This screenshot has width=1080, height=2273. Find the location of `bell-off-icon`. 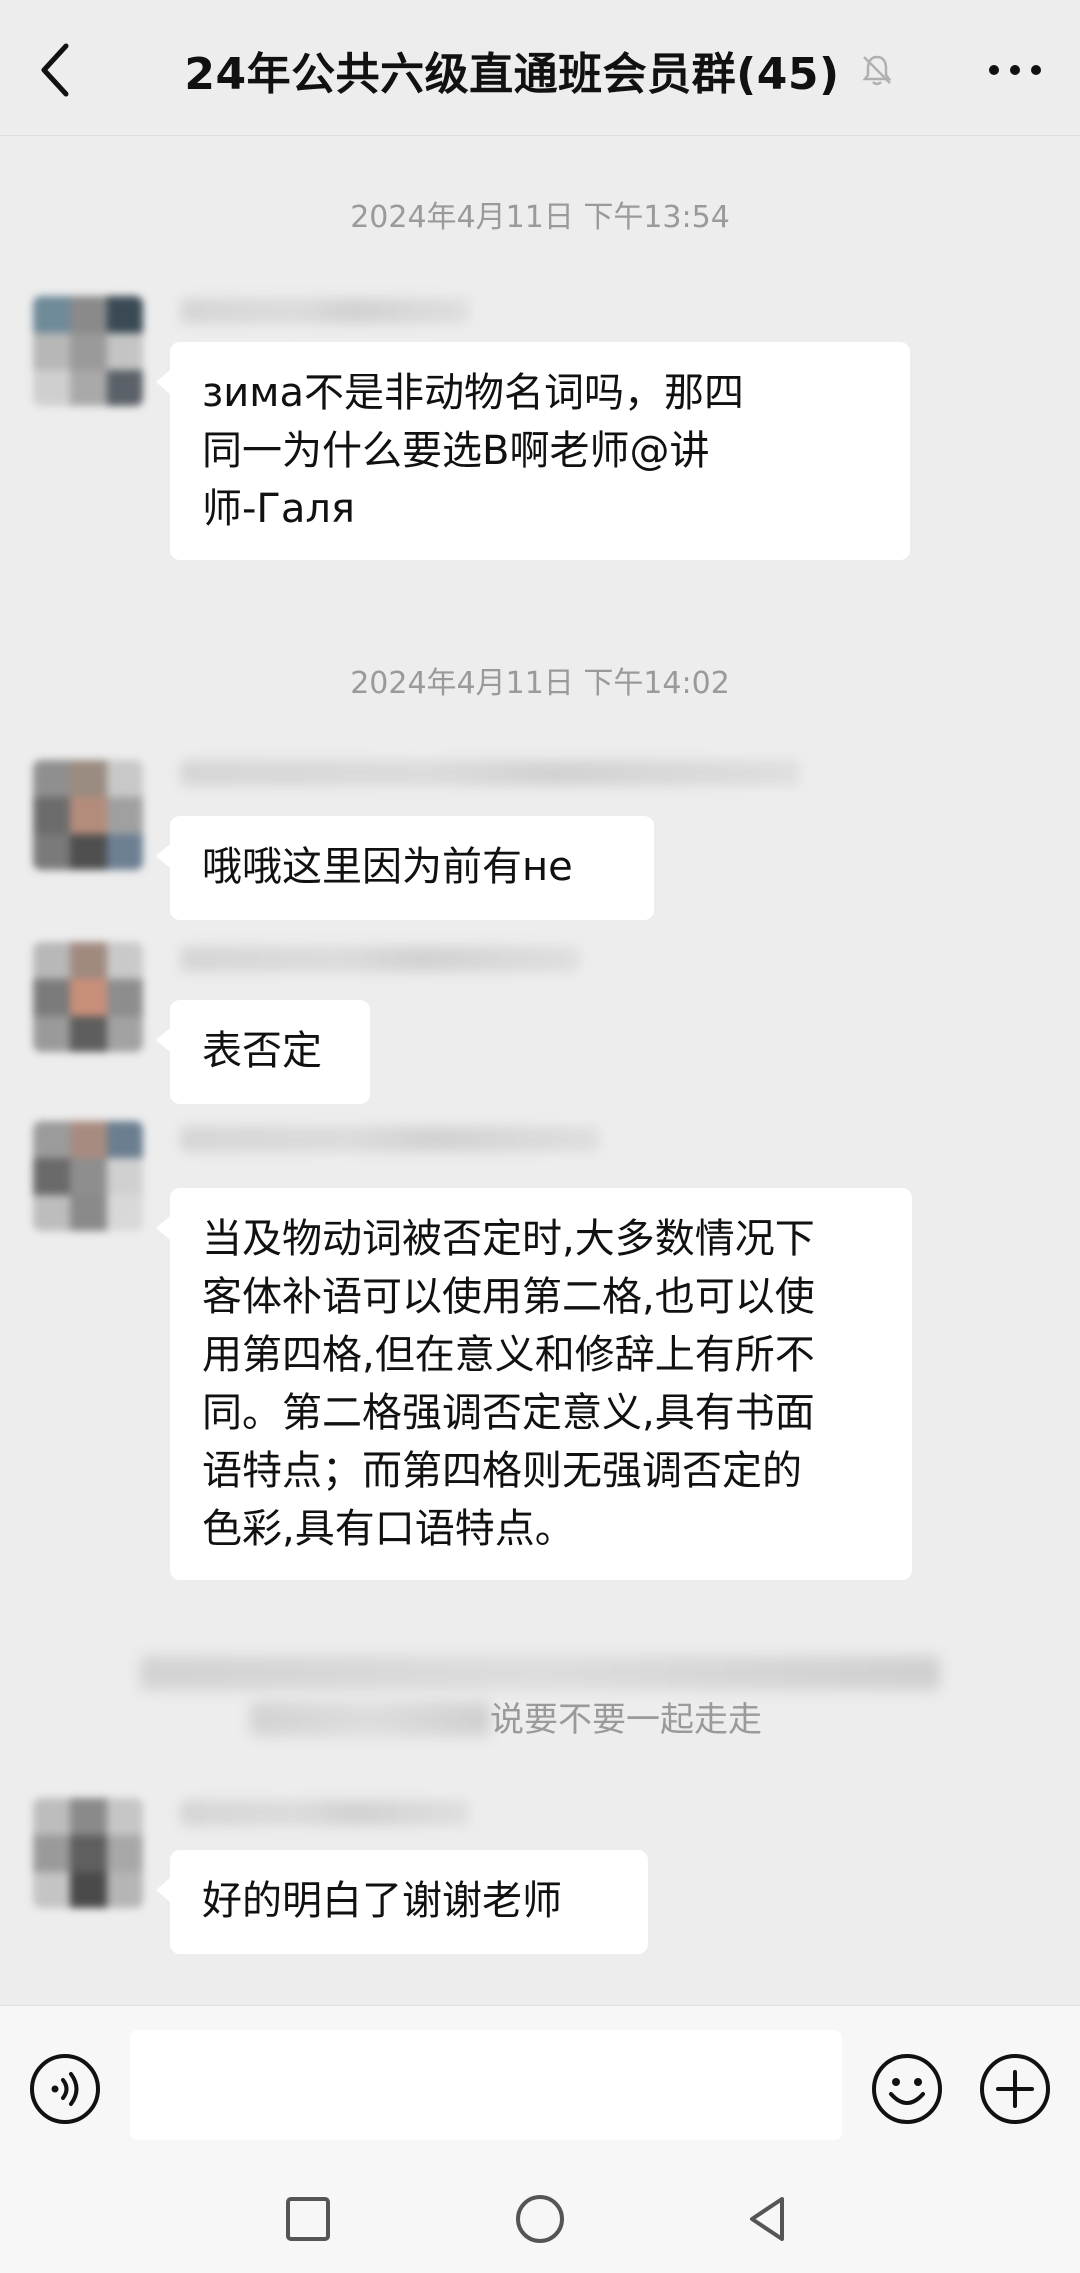

bell-off-icon is located at coordinates (877, 70).